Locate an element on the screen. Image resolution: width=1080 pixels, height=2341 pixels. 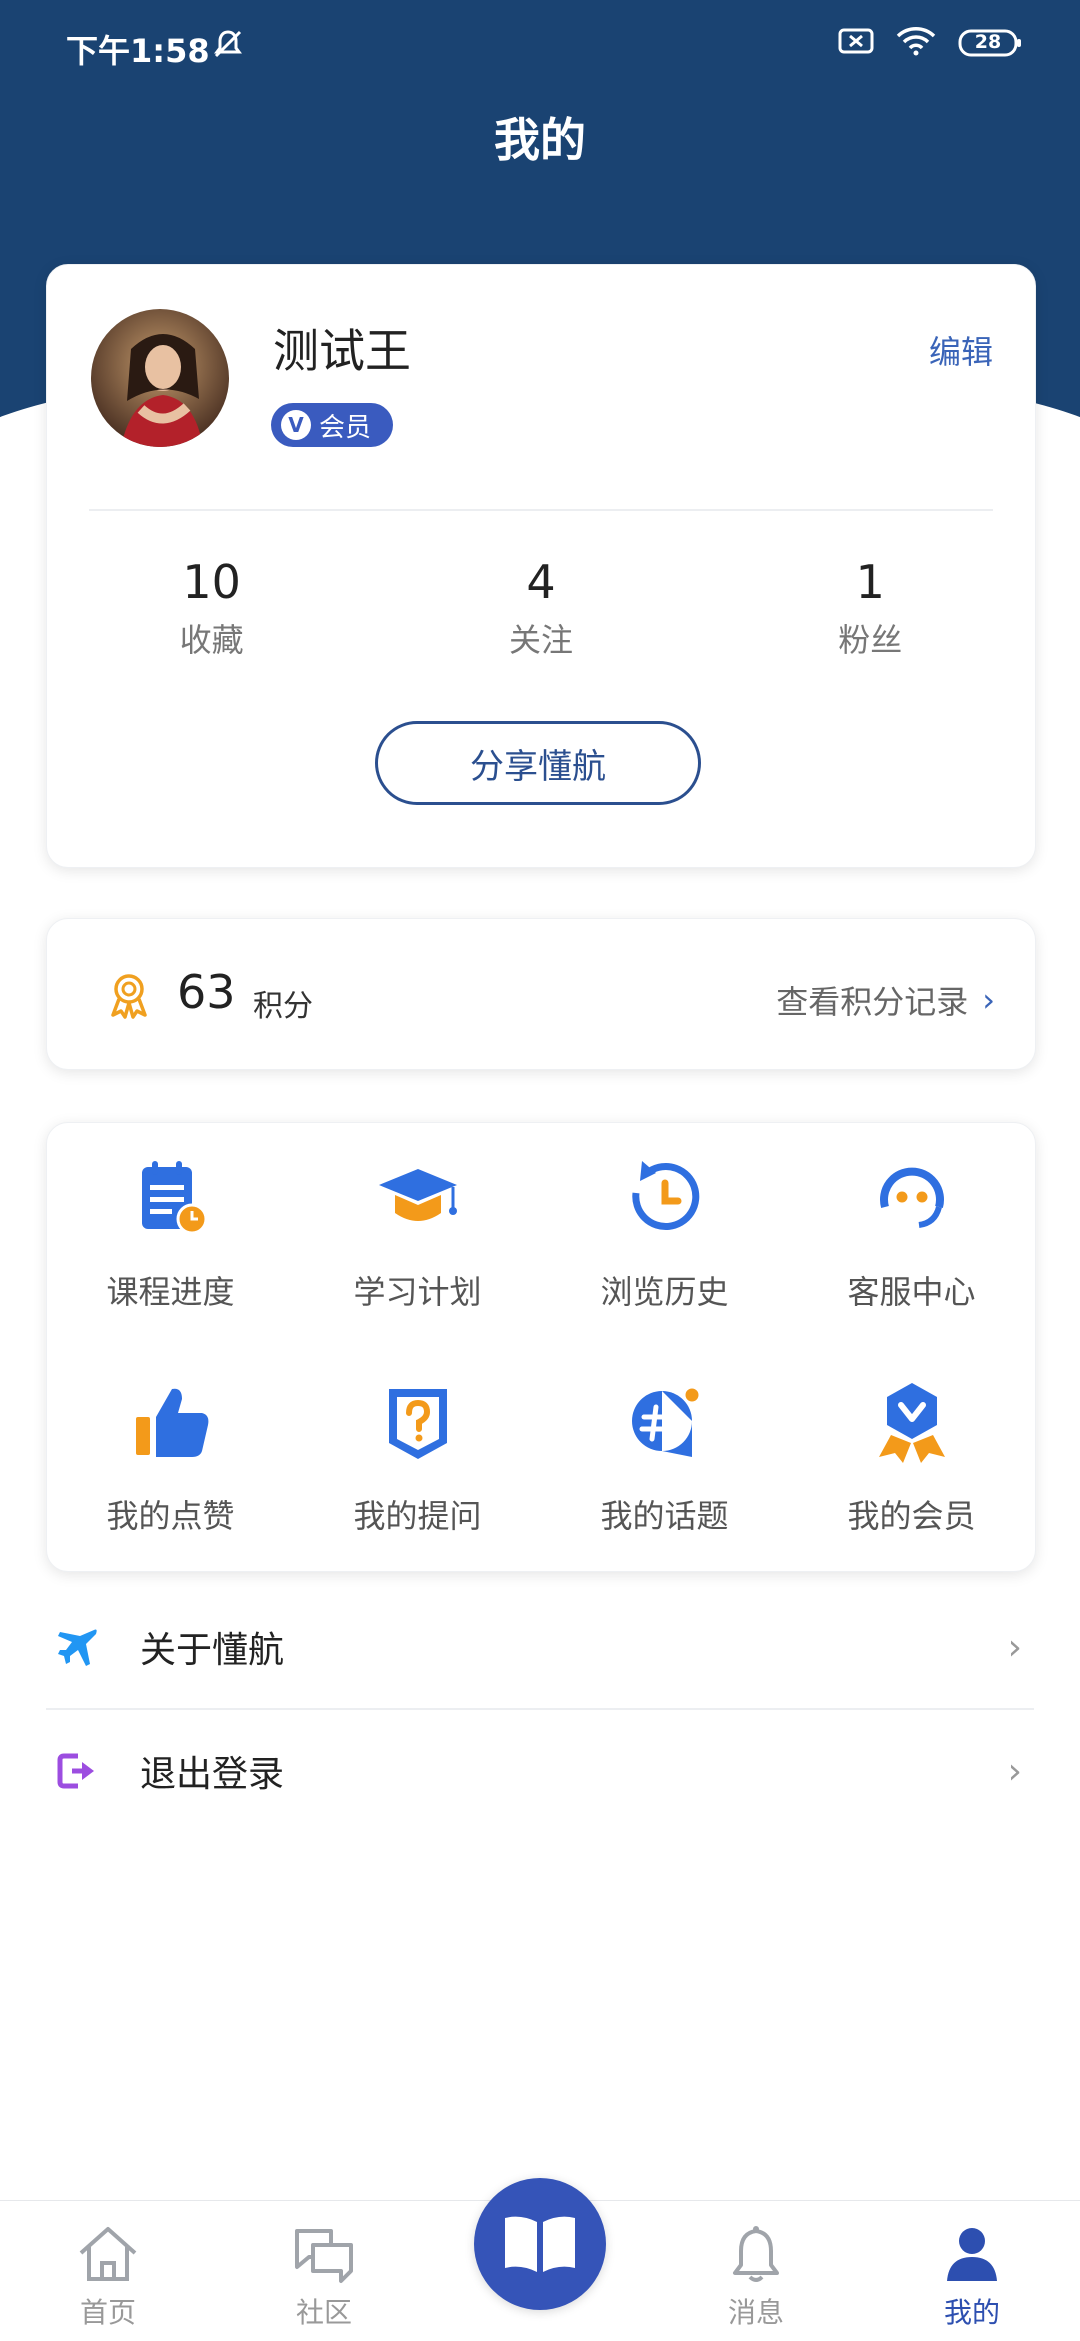
battery-level: 28 is located at coordinates (988, 42).